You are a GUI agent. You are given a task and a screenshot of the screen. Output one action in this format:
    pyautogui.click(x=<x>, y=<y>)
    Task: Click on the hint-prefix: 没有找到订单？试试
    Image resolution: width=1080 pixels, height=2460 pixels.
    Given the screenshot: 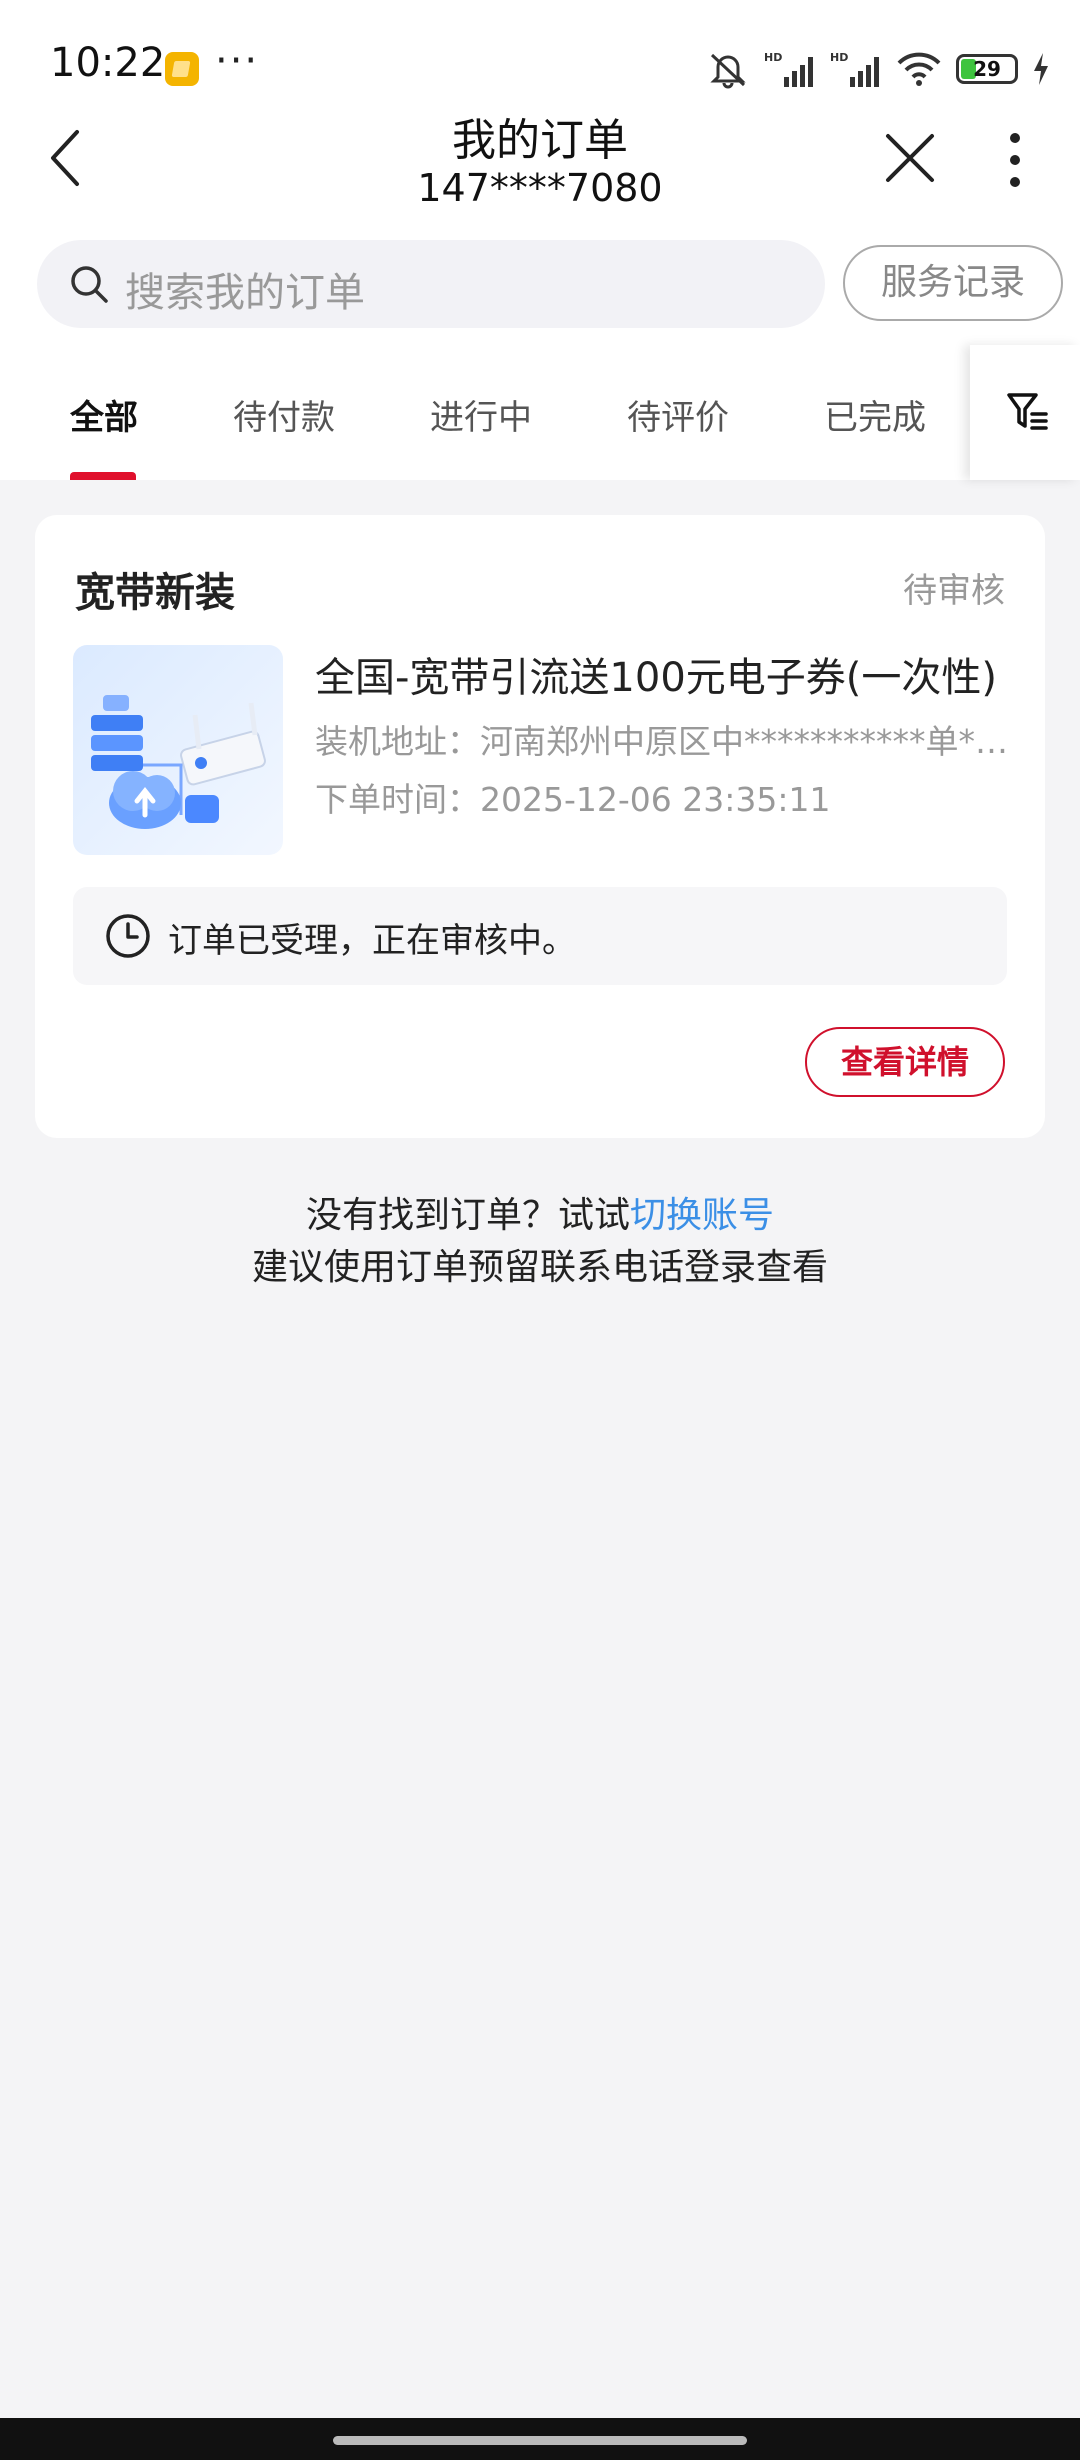 What is the action you would take?
    pyautogui.click(x=467, y=1215)
    